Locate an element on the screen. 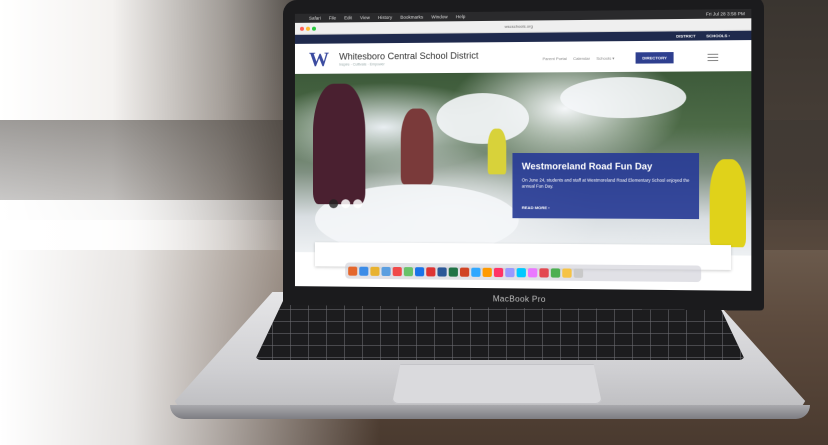 This screenshot has width=828, height=445. menu-file: File is located at coordinates (332, 17).